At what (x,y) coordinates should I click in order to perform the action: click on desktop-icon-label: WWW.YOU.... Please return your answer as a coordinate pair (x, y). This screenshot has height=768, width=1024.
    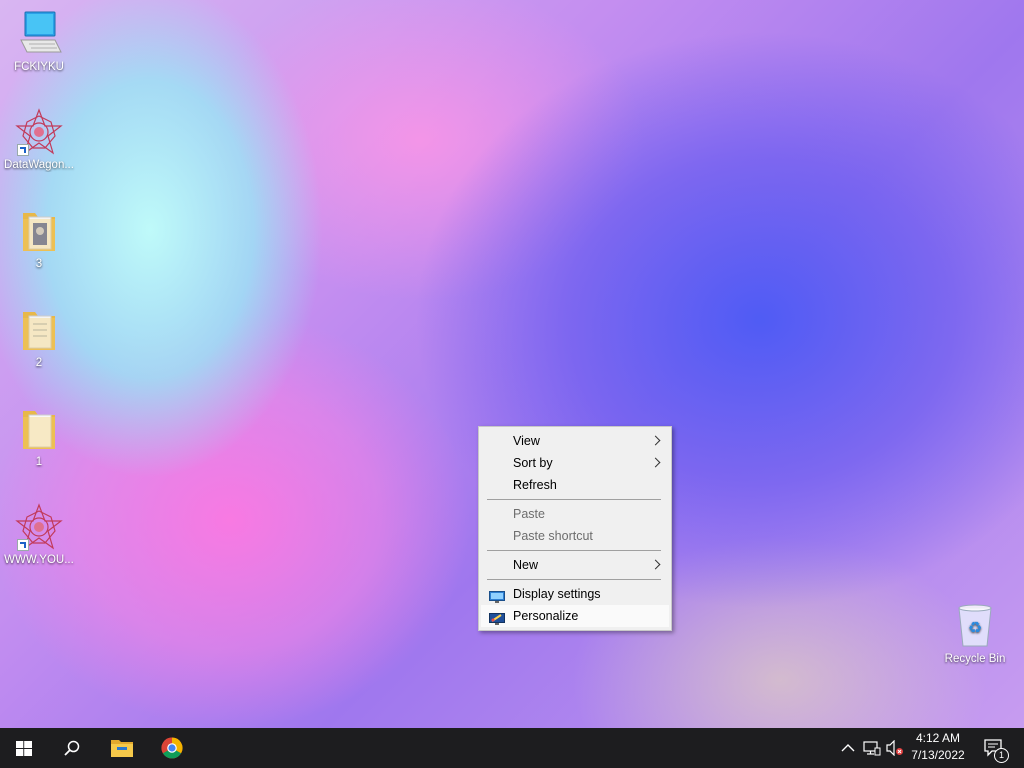
    Looking at the image, I should click on (39, 560).